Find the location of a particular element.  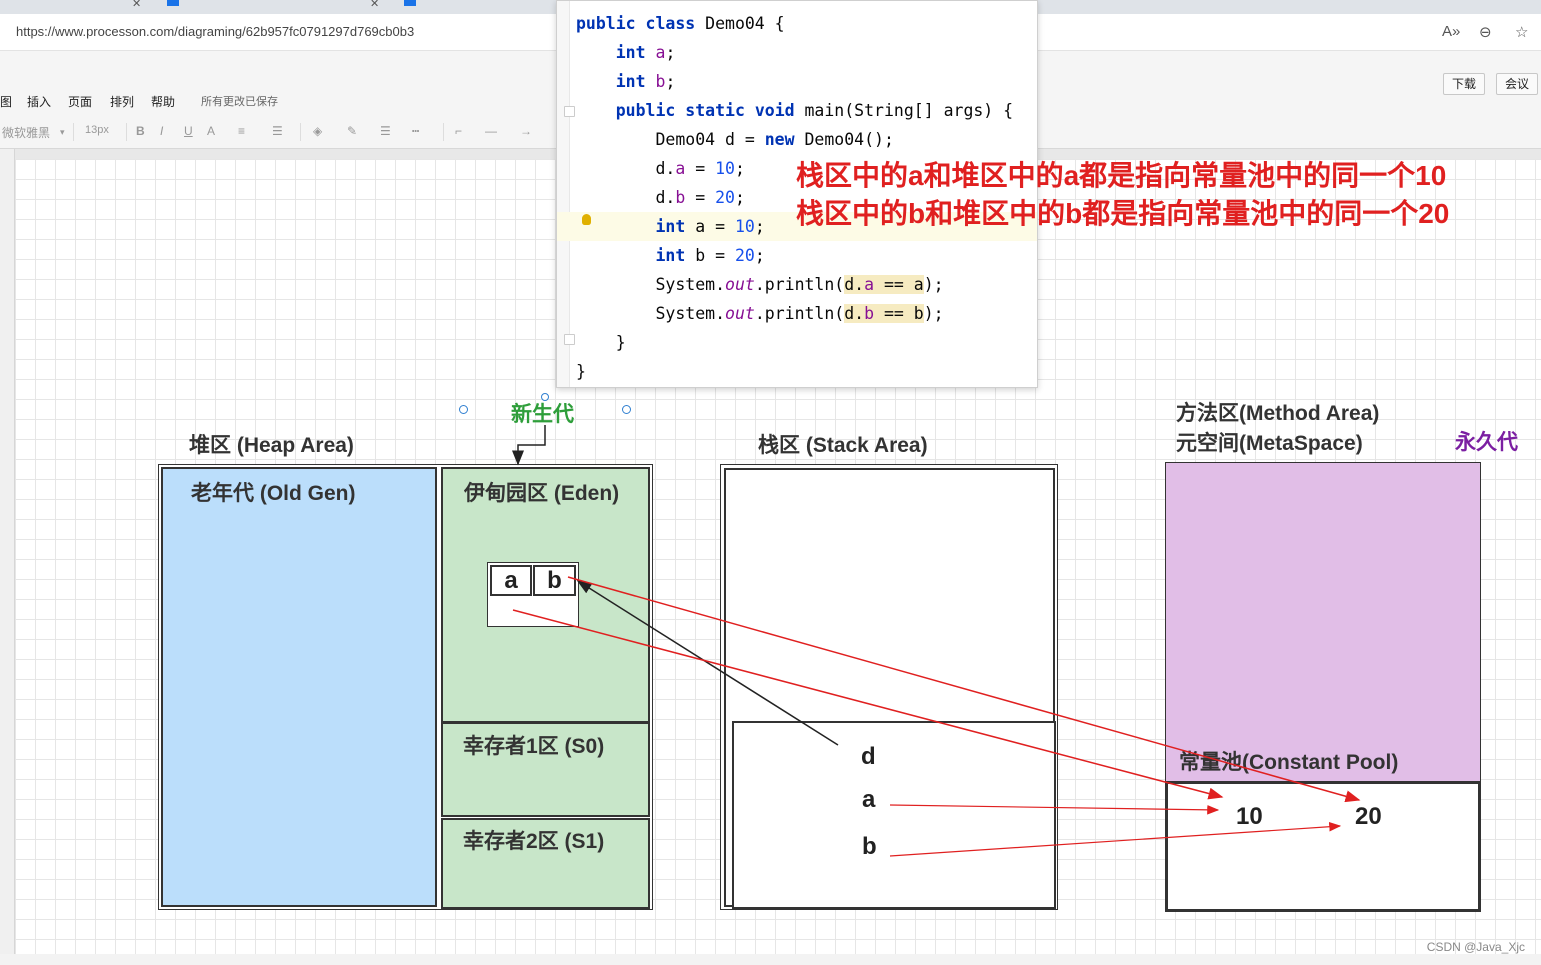

annotation-a: 栈区中的a和堆区中的a都是指向常量池中的同一个10 is located at coordinates (1121, 175).